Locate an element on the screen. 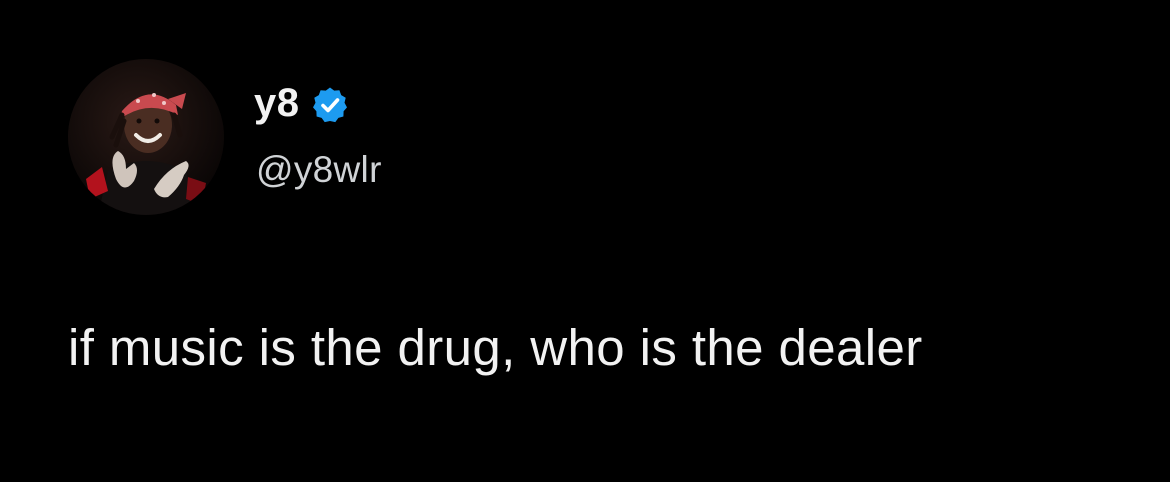 The width and height of the screenshot is (1170, 482). avatar-photo is located at coordinates (146, 137).